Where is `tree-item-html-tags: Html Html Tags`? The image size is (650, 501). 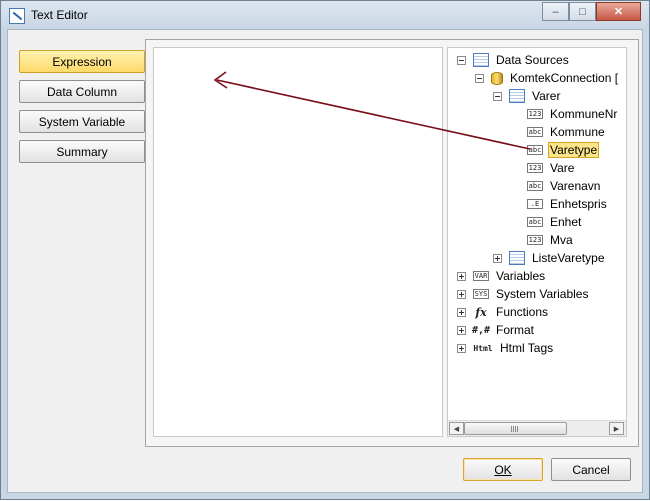
tree-item-html-tags: Html Html Tags is located at coordinates (506, 348).